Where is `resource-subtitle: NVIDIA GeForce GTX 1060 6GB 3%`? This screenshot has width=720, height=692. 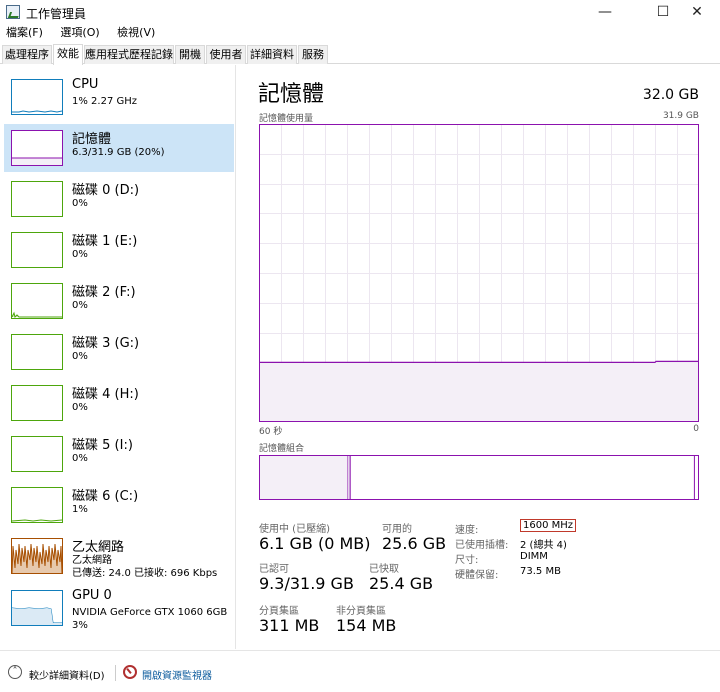 resource-subtitle: NVIDIA GeForce GTX 1060 6GB 3% is located at coordinates (149, 619).